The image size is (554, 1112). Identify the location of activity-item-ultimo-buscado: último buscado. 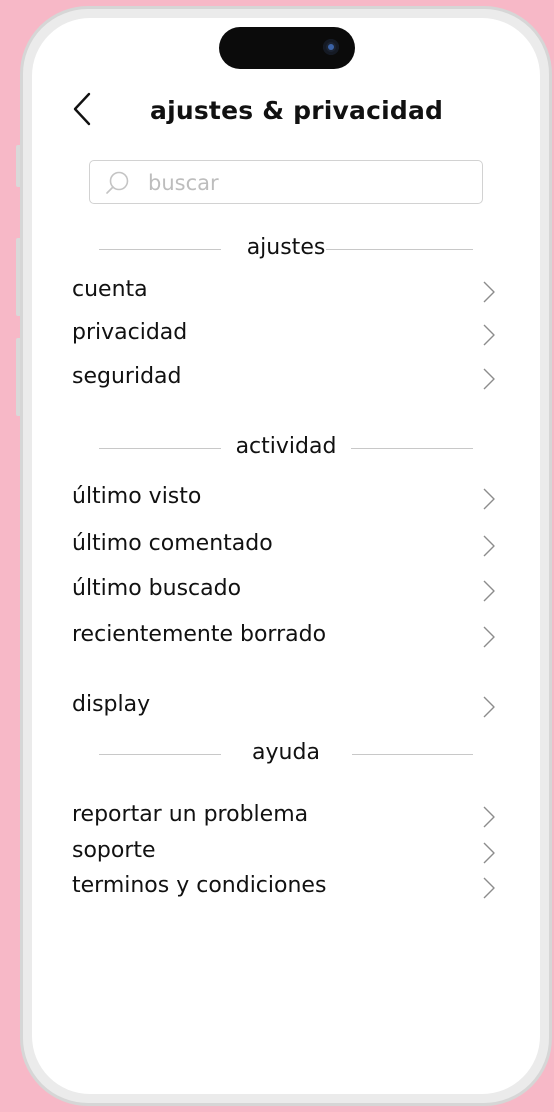
(284, 591).